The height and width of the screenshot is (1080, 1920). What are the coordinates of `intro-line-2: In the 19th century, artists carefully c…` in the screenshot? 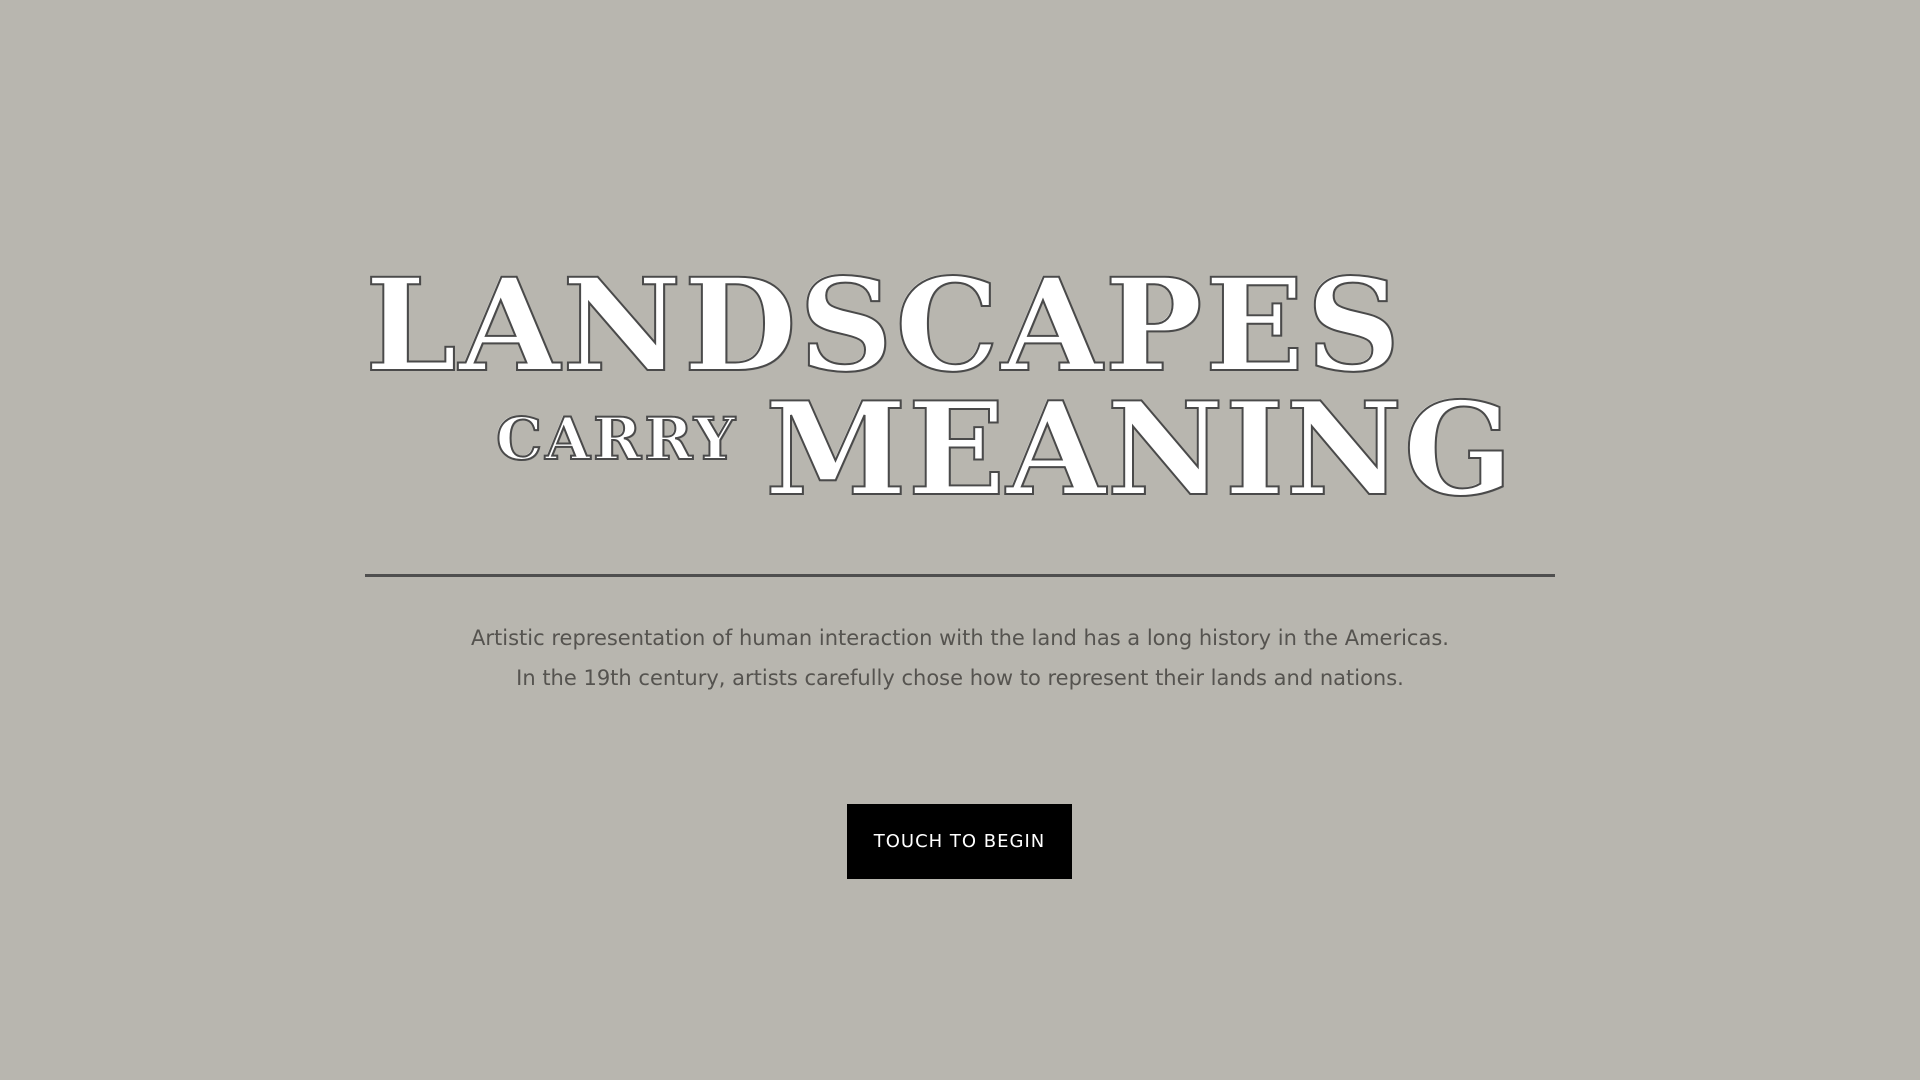 It's located at (960, 678).